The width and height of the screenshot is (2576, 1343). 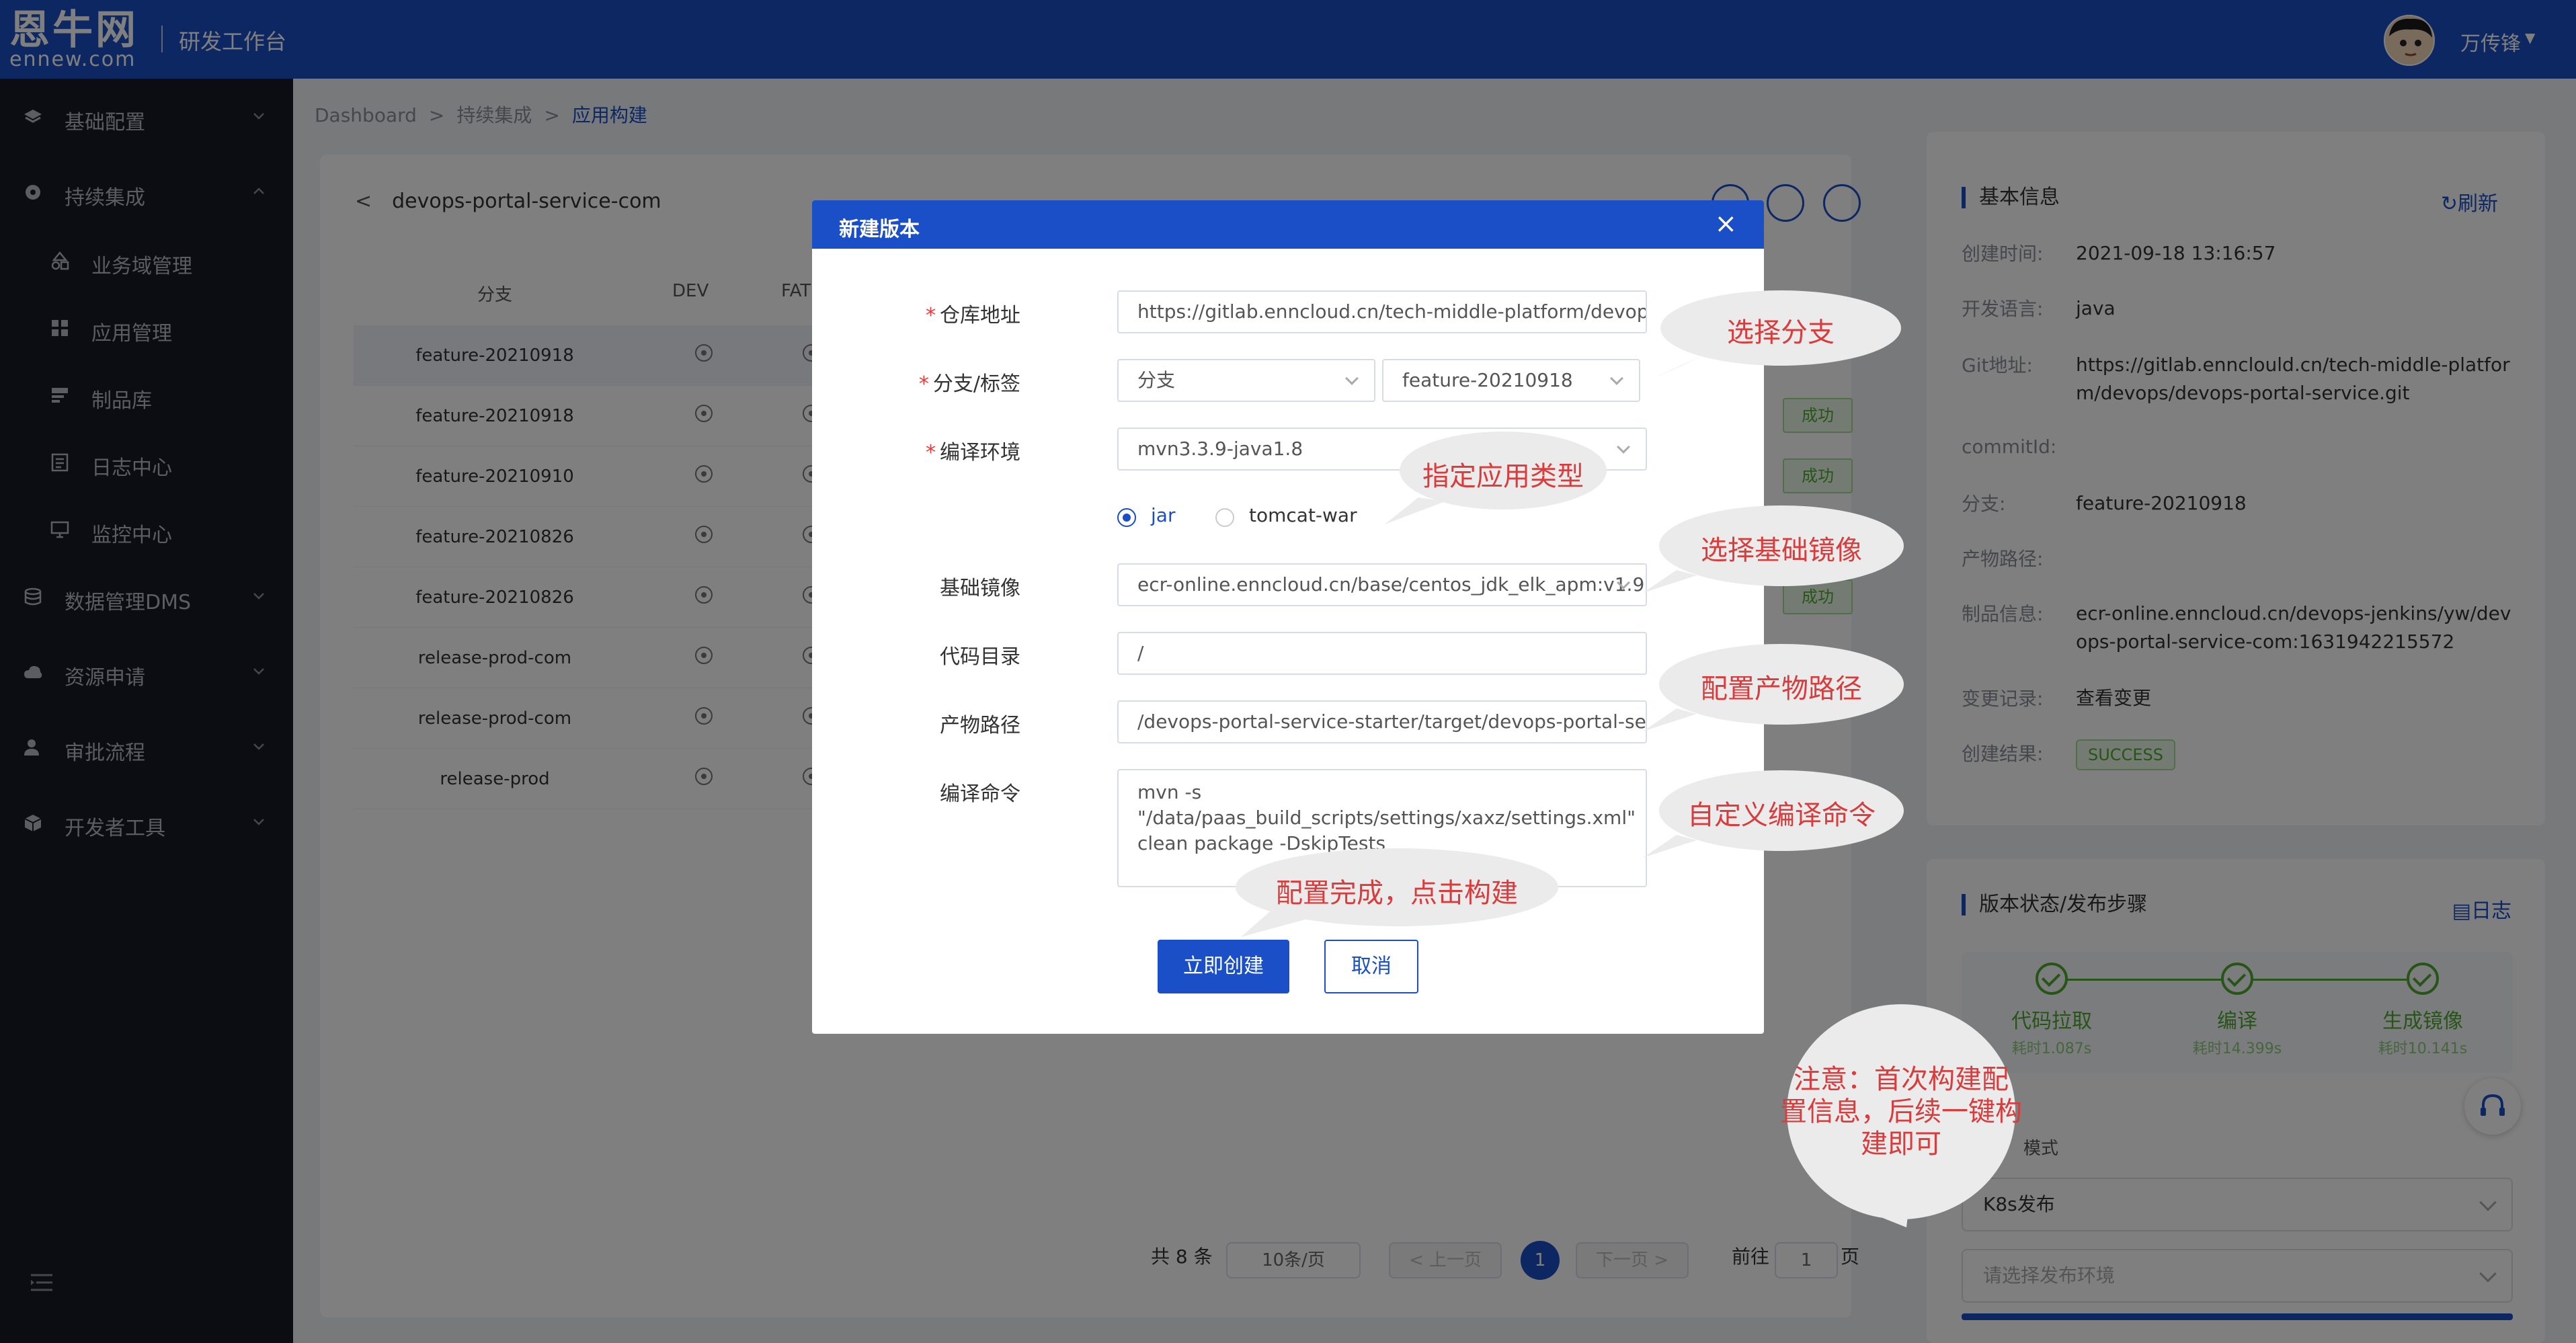 I want to click on callout-app-type: 指定应用类型, so click(x=1496, y=478).